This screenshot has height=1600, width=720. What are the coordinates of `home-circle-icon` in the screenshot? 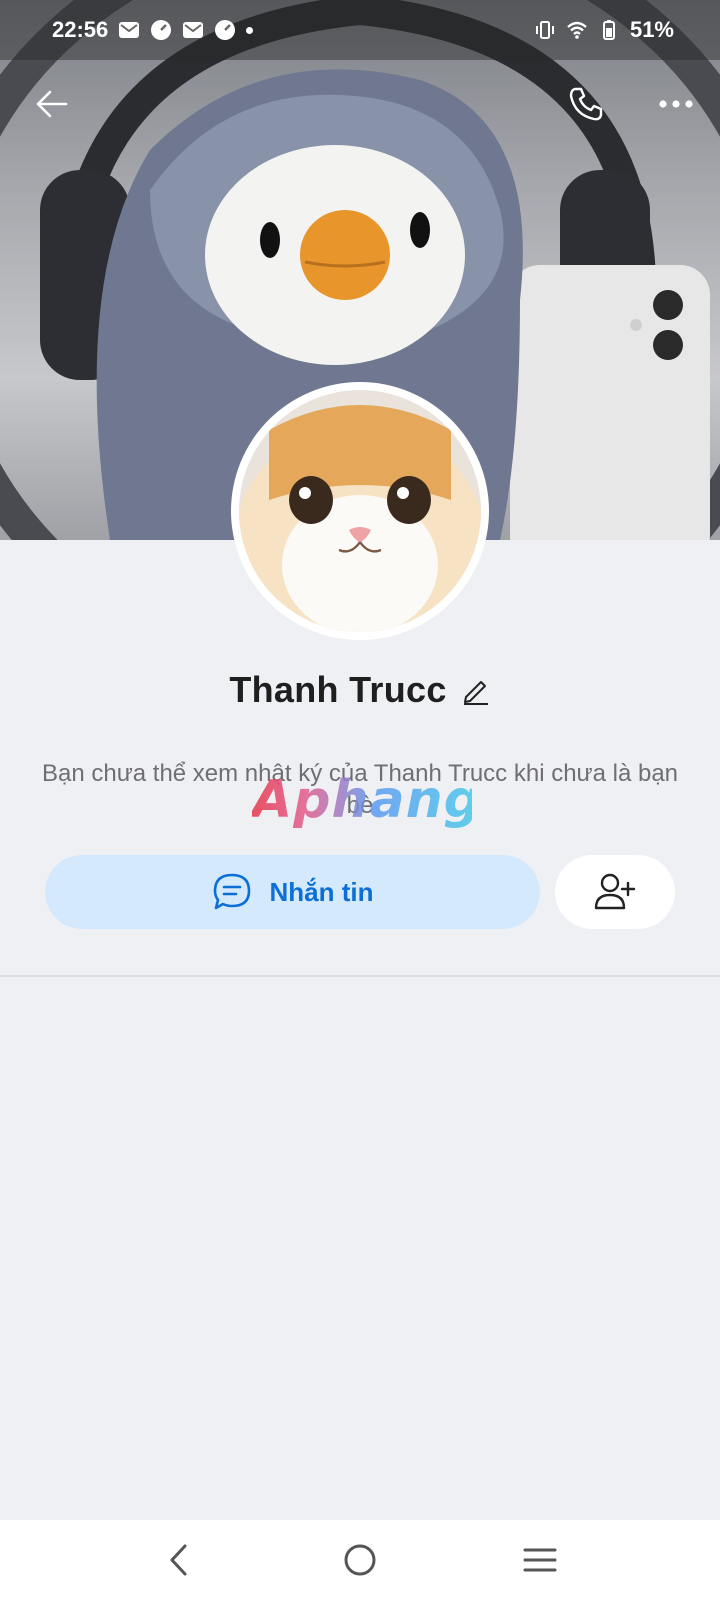 It's located at (360, 1560).